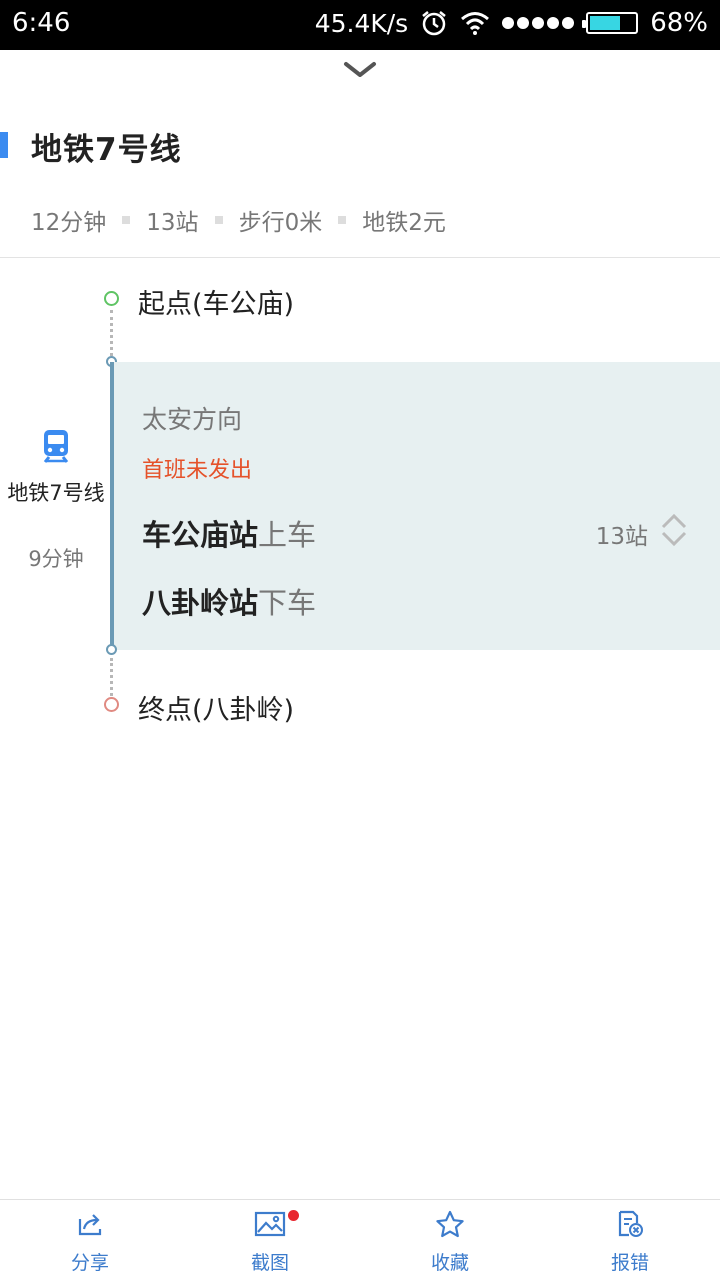  I want to click on start-point-dot, so click(111, 298).